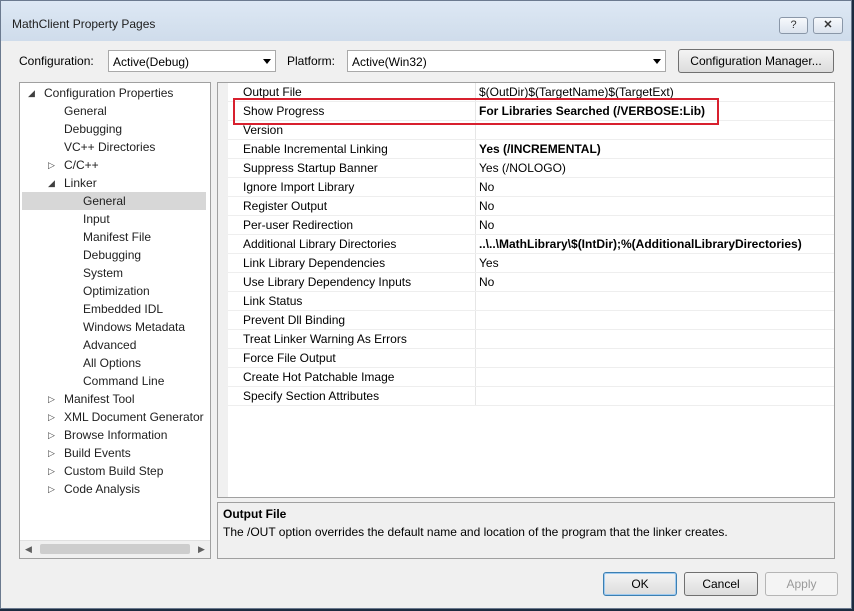  I want to click on property-value: $(OutDir)$(TargetName)$(TargetExt), so click(576, 92).